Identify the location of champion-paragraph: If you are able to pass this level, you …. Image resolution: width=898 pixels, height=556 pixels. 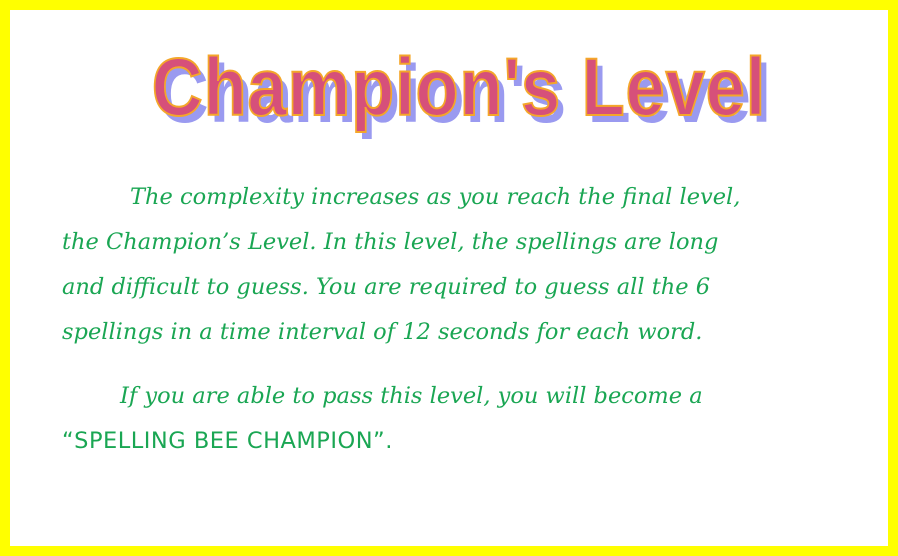
(472, 419).